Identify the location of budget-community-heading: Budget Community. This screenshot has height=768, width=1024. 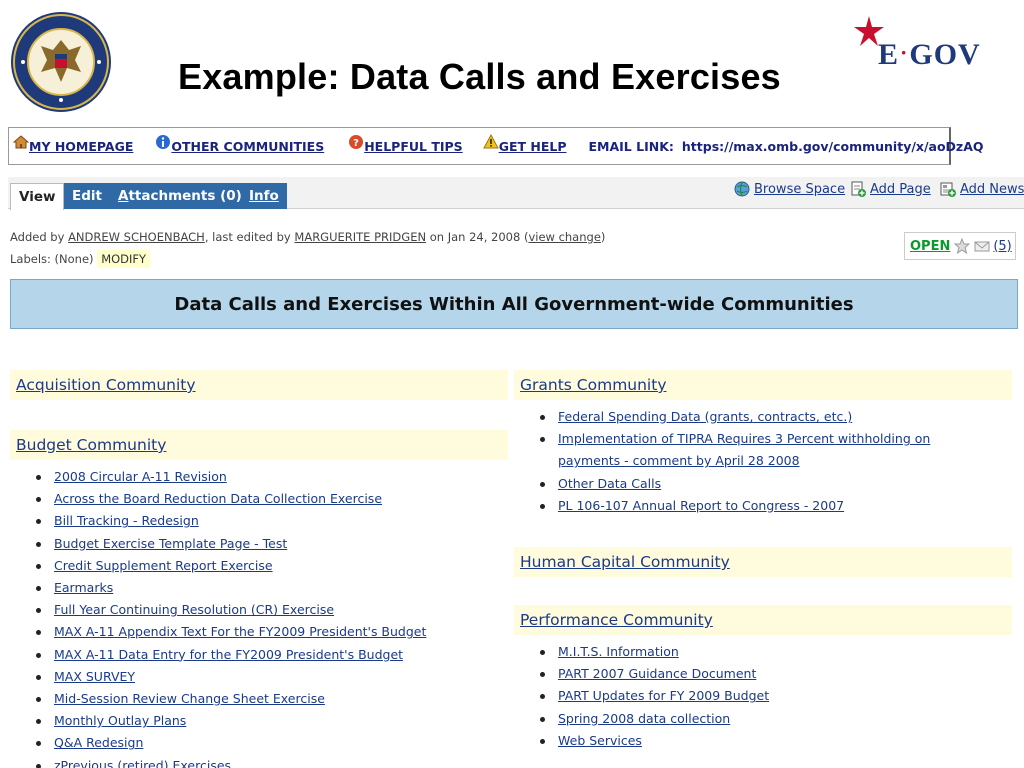
(259, 445).